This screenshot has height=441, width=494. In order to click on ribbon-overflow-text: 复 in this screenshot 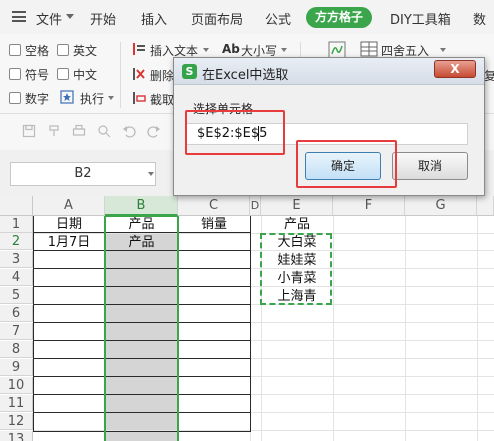, I will do `click(489, 76)`.